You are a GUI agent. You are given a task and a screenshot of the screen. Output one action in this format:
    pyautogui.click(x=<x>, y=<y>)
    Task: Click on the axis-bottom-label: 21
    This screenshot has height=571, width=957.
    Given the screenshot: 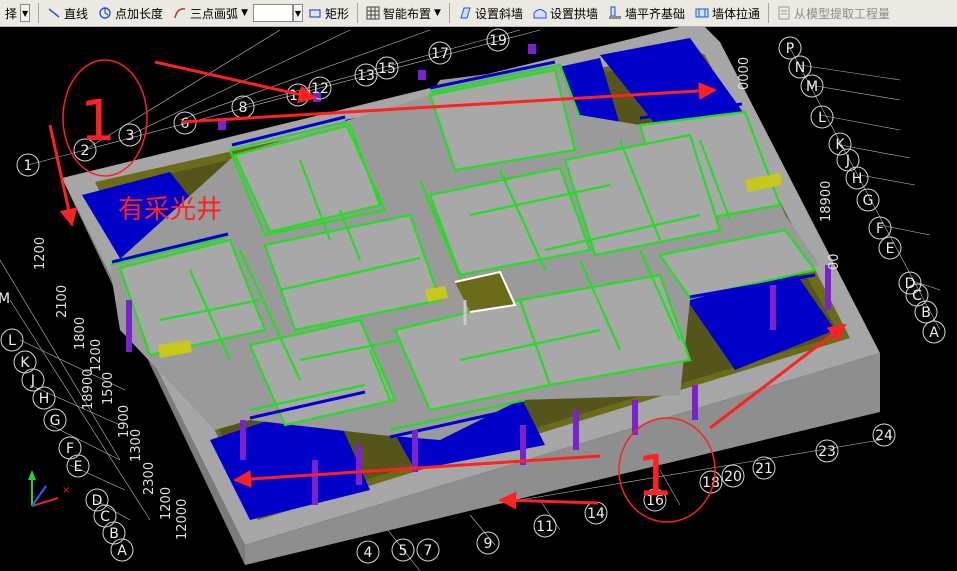 What is the action you would take?
    pyautogui.click(x=764, y=469)
    